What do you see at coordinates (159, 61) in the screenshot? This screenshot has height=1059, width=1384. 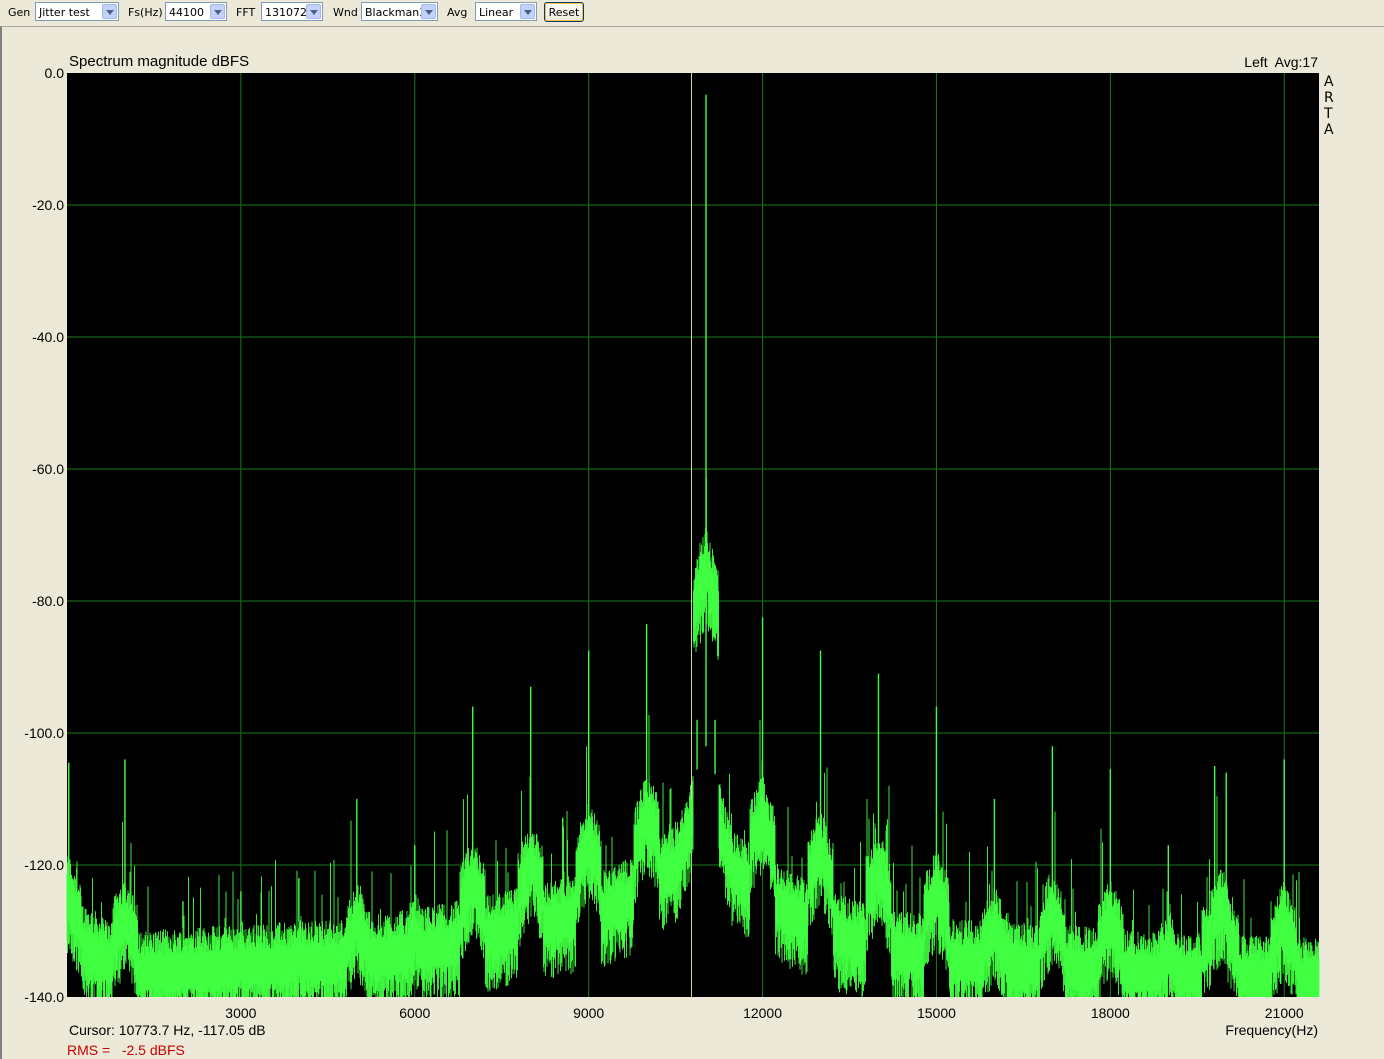 I see `chart-title: Spectrum magnitude dBFS` at bounding box center [159, 61].